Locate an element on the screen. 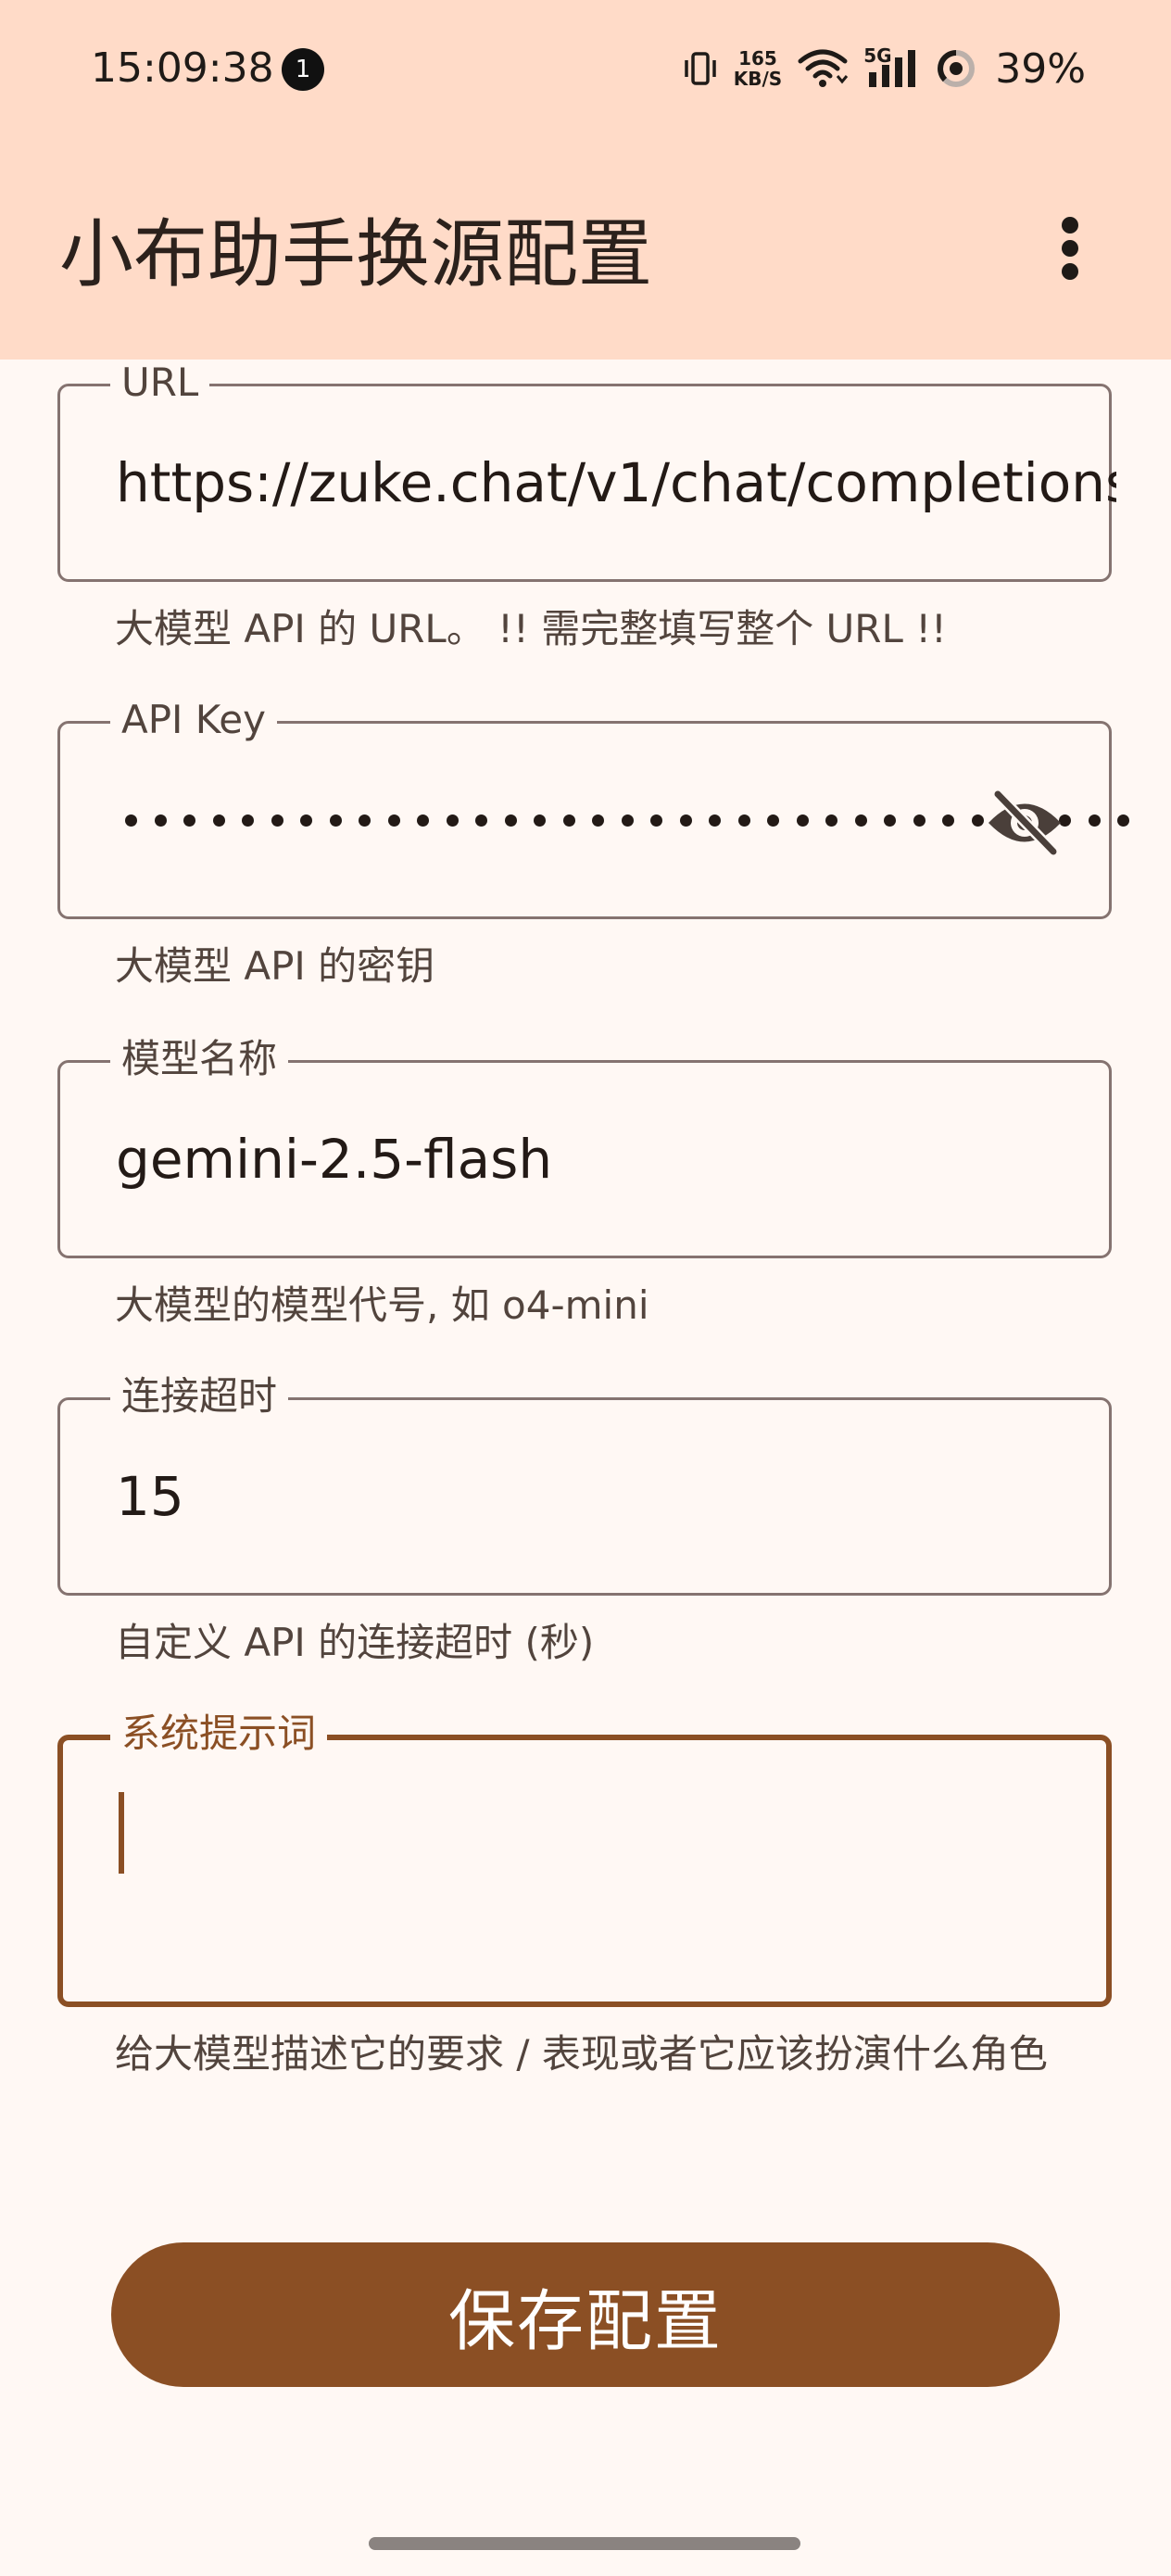  signal-bars-icon is located at coordinates (893, 68).